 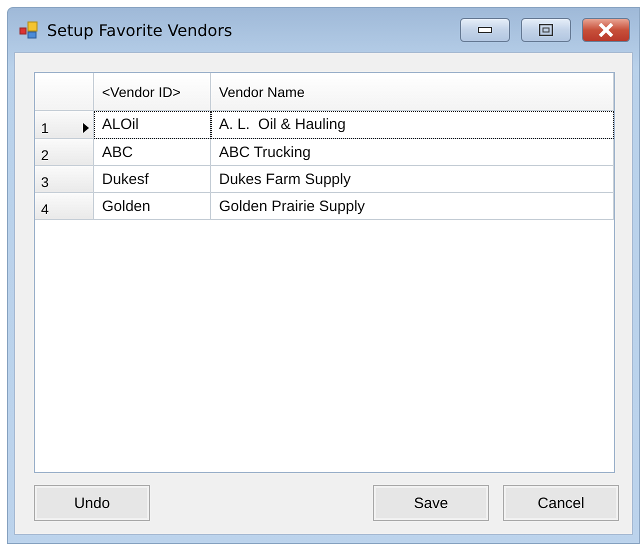 I want to click on table-cell: Golden Prairie Supply, so click(x=412, y=206).